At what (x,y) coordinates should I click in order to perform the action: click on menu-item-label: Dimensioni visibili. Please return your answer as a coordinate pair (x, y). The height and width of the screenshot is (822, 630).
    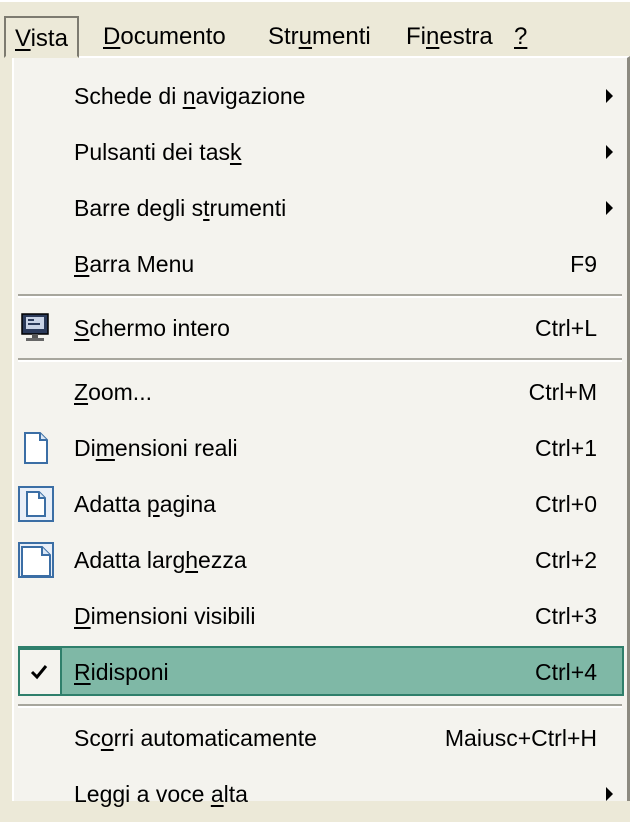
    Looking at the image, I should click on (165, 616).